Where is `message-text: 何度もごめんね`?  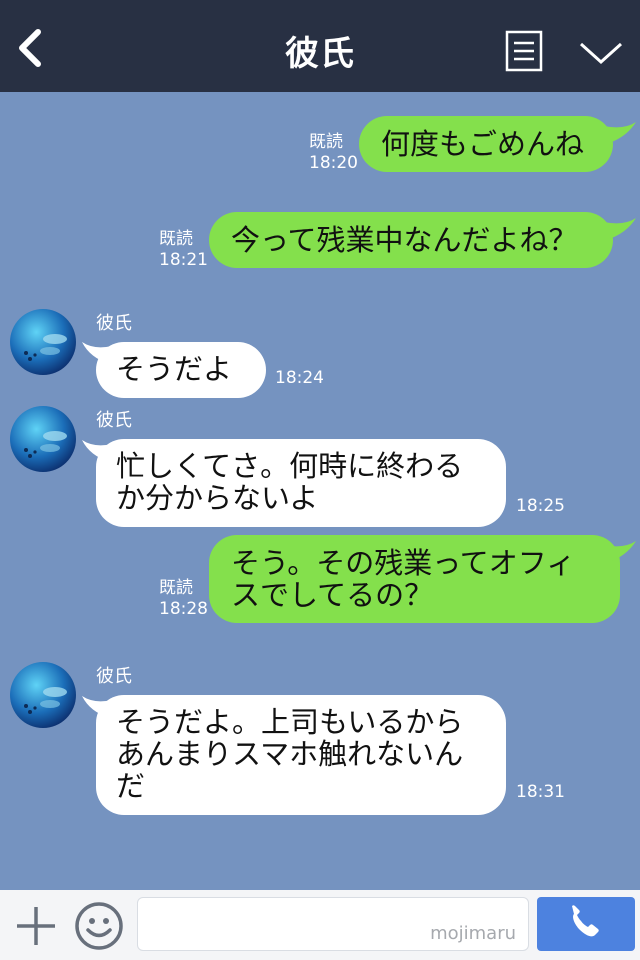 message-text: 何度もごめんね is located at coordinates (483, 144).